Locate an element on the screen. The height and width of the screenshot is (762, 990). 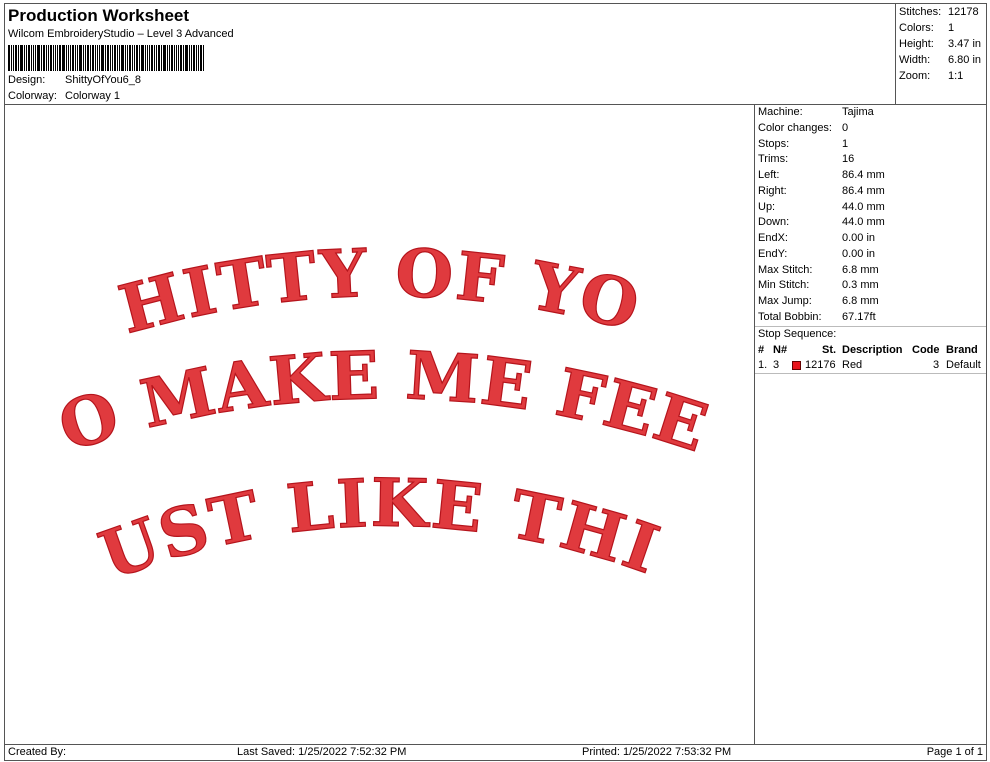
row-st: 12176 is located at coordinates (820, 365).